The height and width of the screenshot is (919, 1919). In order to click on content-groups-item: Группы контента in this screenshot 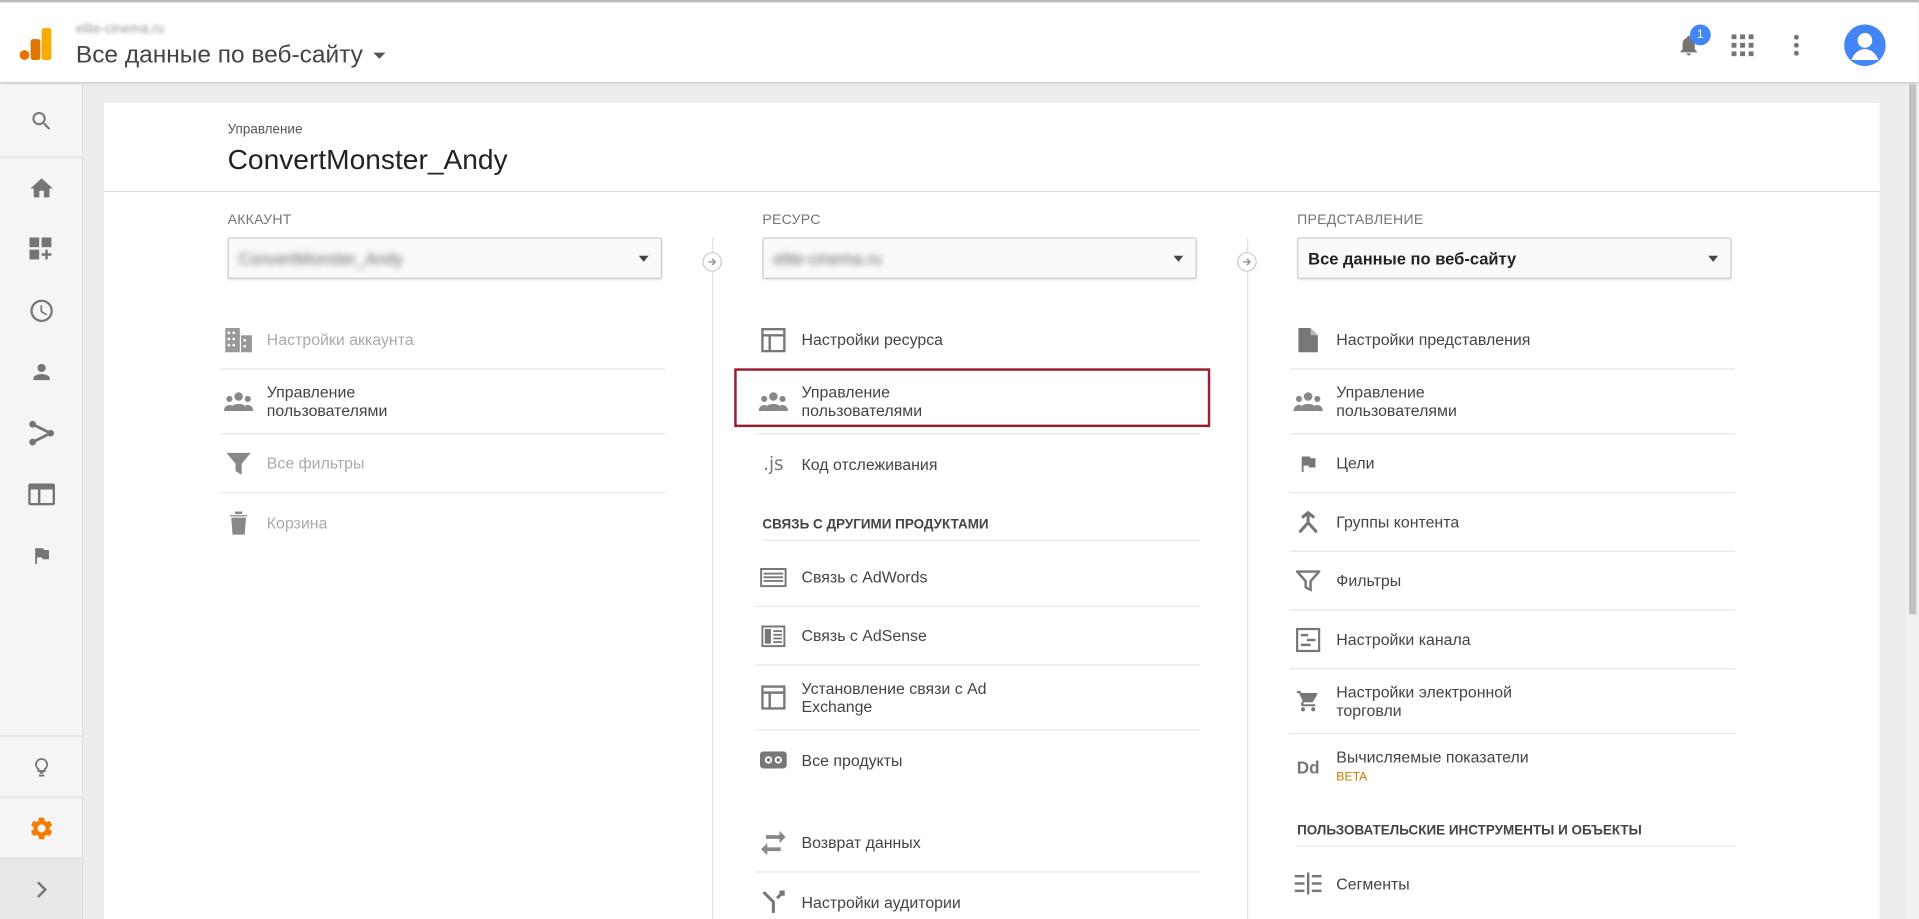, I will do `click(1512, 522)`.